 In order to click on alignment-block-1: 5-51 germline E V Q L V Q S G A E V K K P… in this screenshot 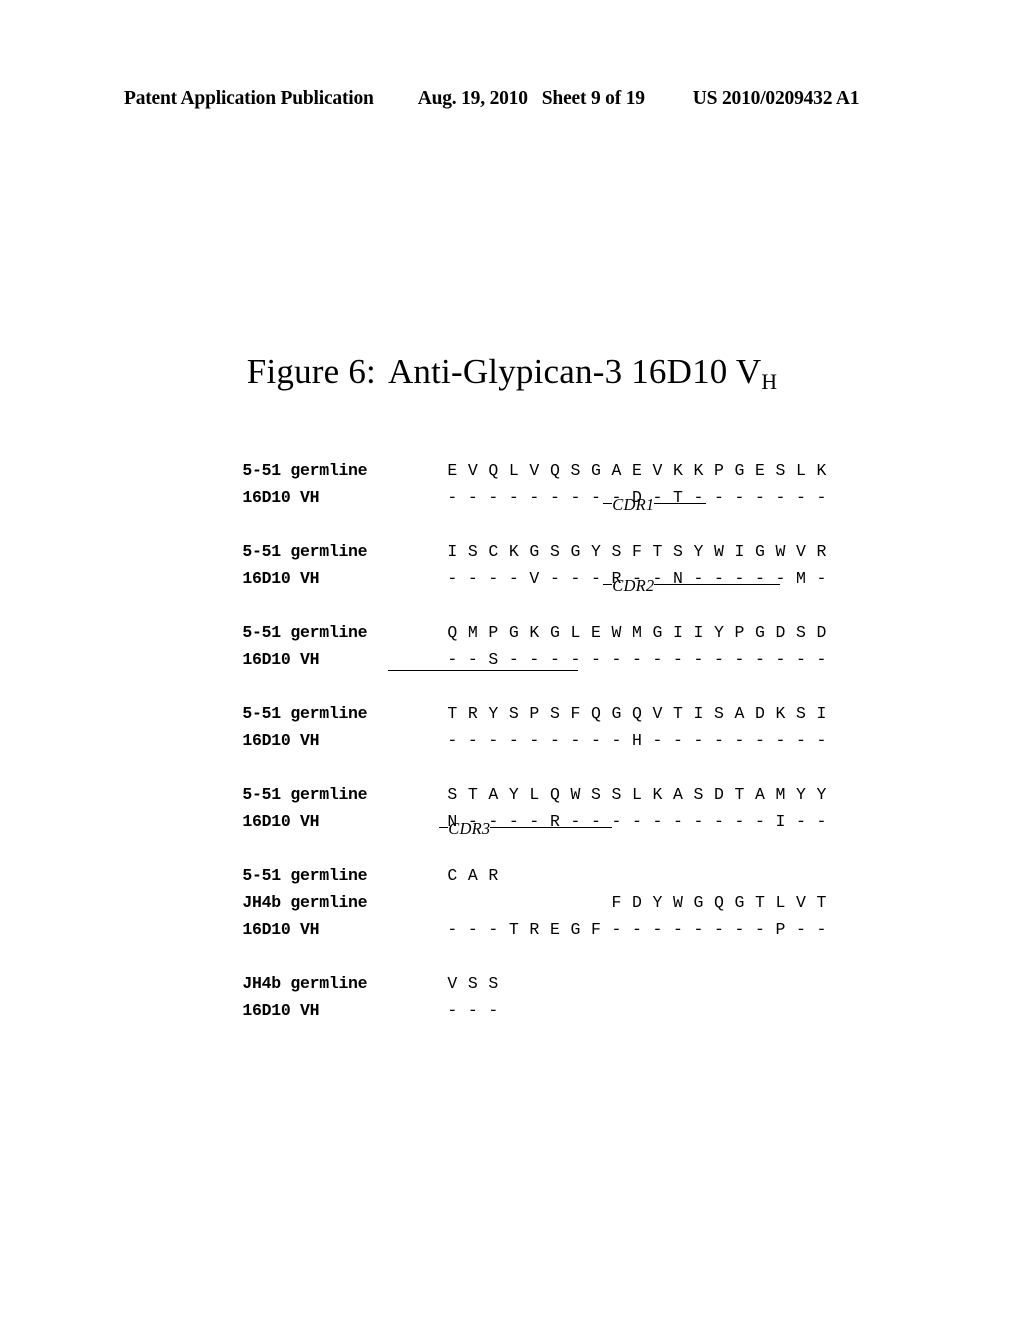, I will do `click(505, 468)`.